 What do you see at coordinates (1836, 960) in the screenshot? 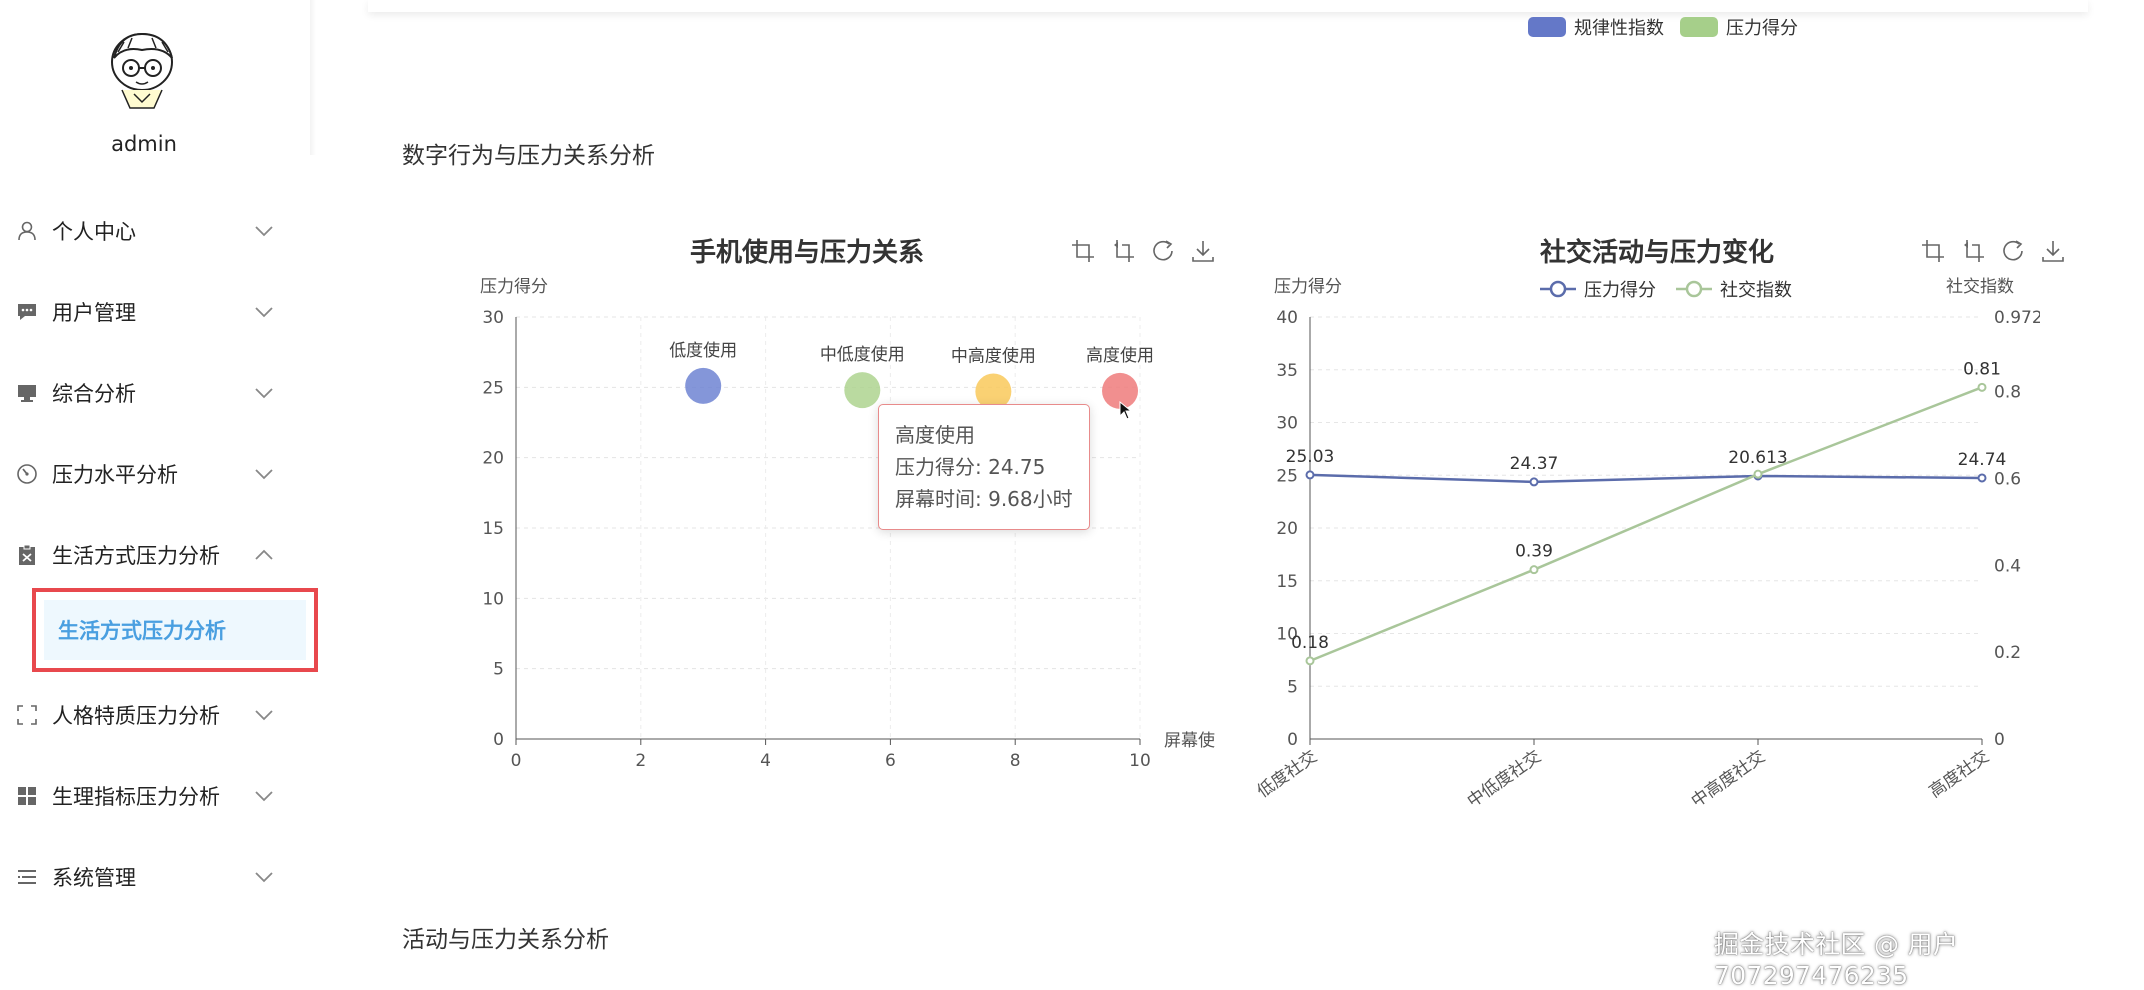
I see `watermark: 掘金技术社区 @ 用户707297476235` at bounding box center [1836, 960].